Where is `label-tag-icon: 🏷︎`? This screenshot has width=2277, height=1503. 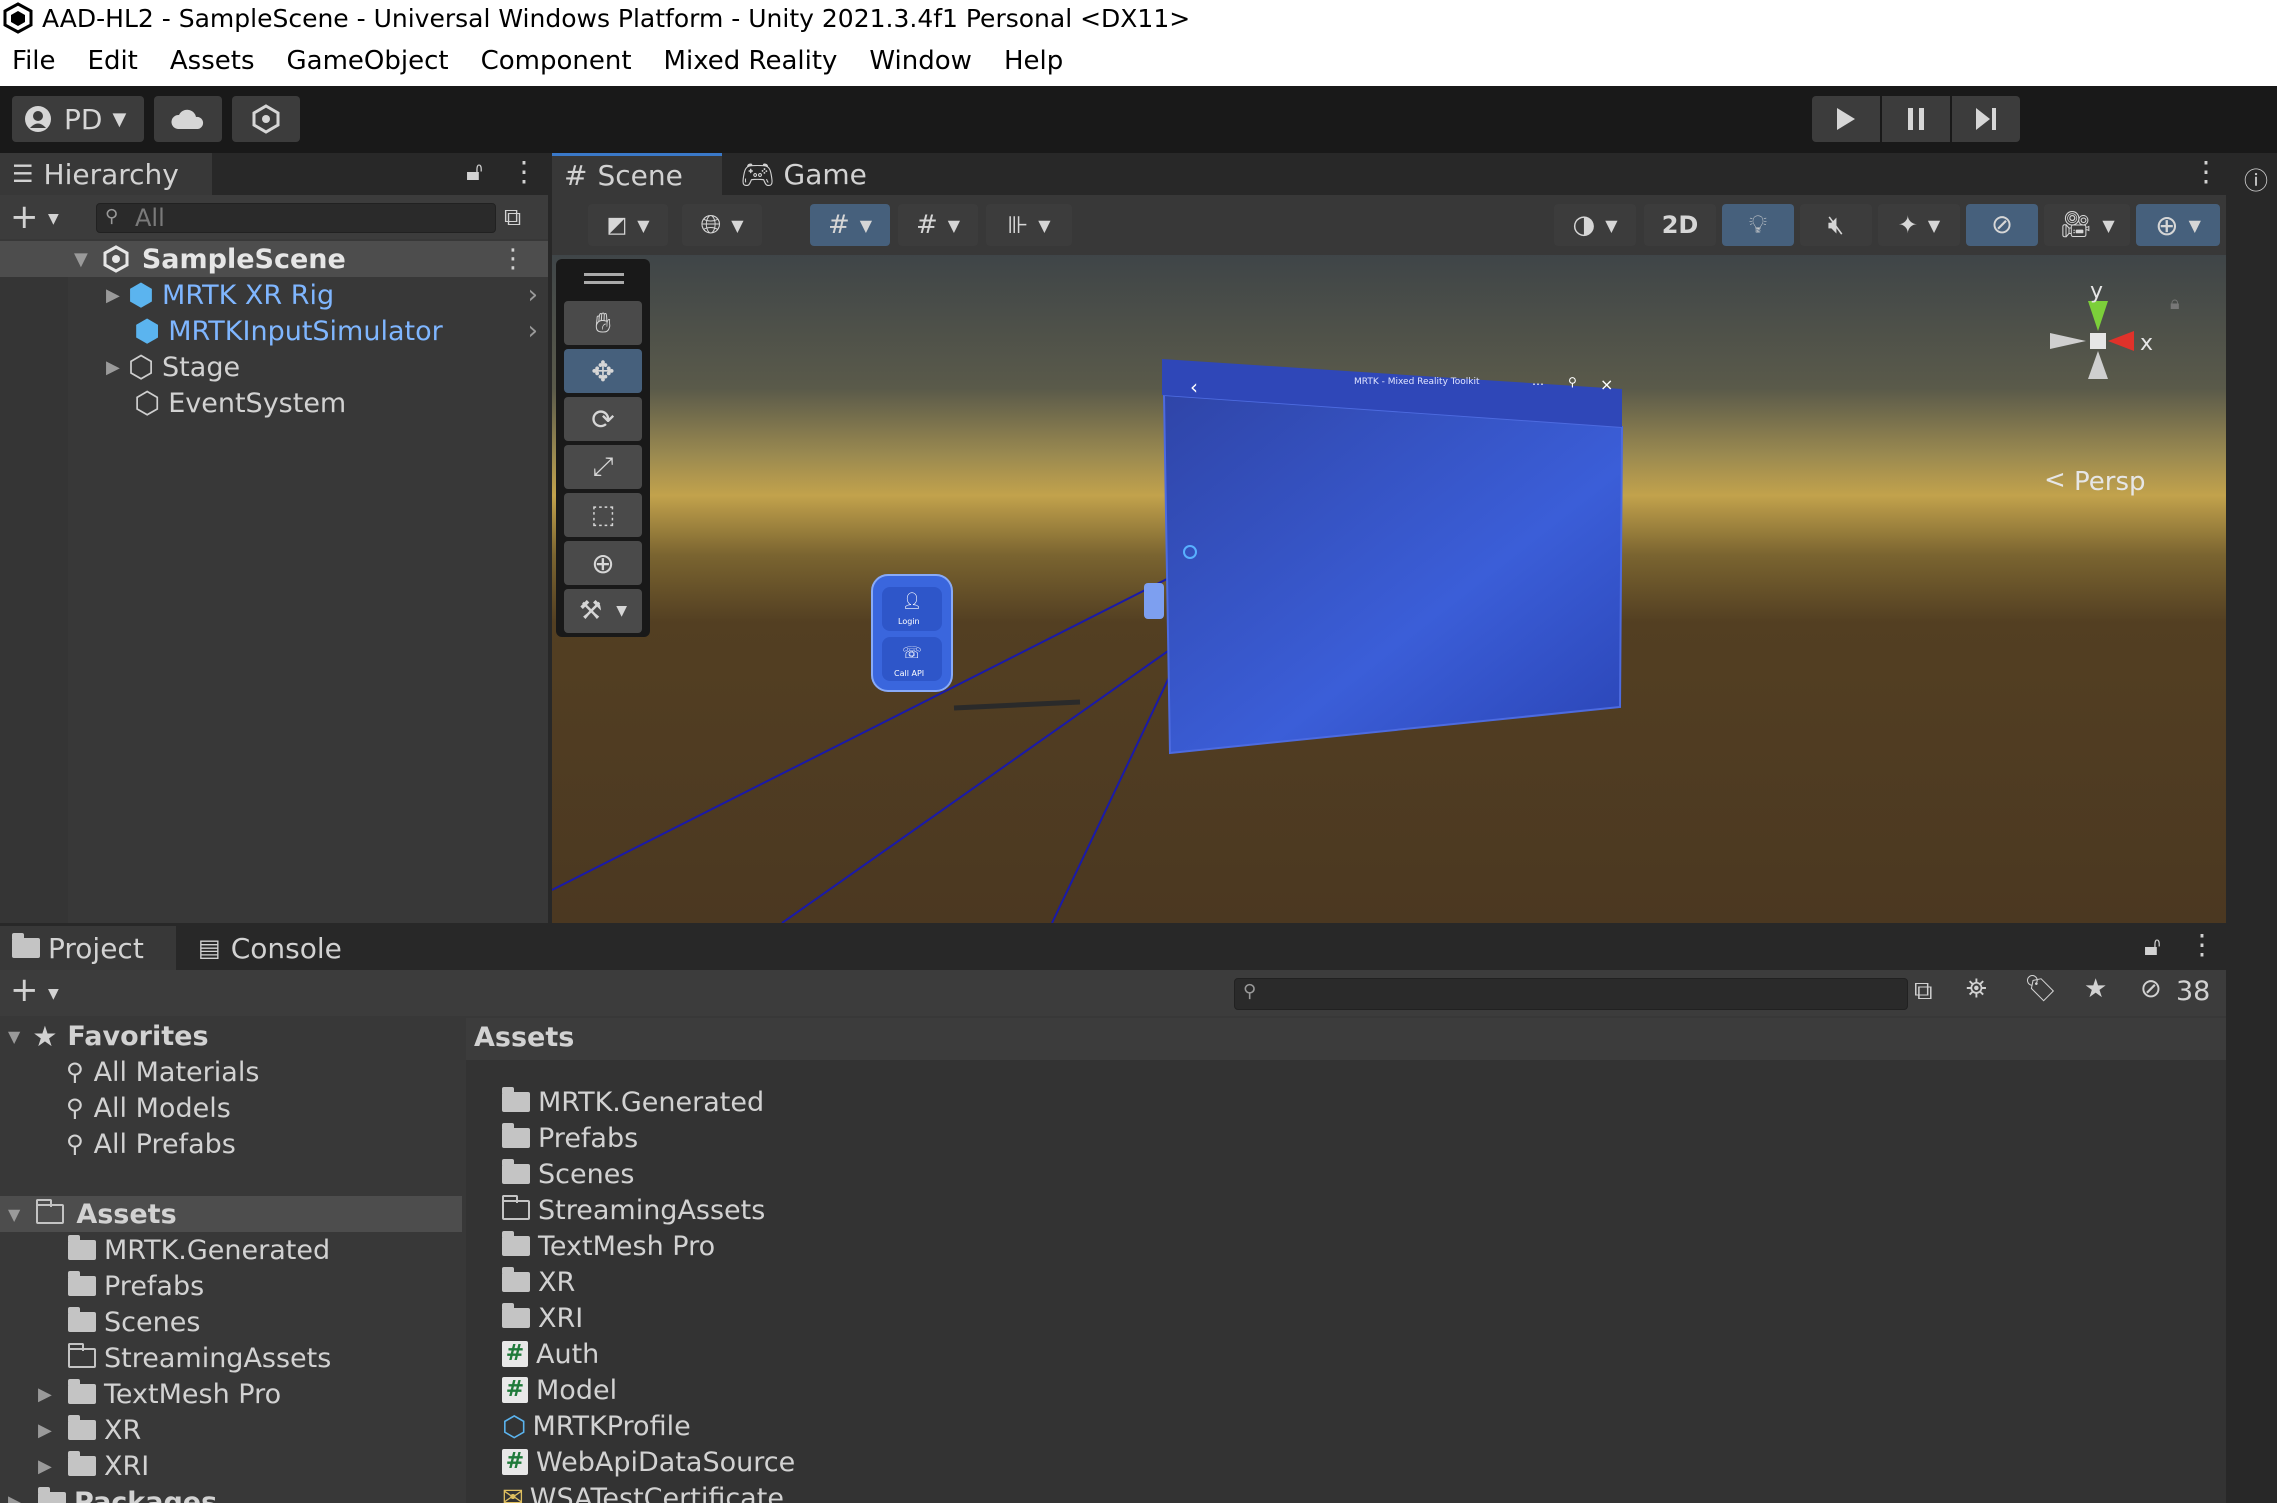 label-tag-icon: 🏷︎ is located at coordinates (2040, 989).